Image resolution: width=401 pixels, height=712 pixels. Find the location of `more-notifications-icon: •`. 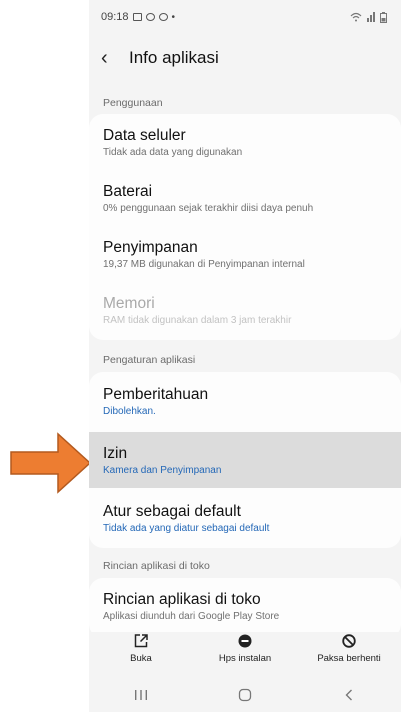

more-notifications-icon: • is located at coordinates (173, 17).